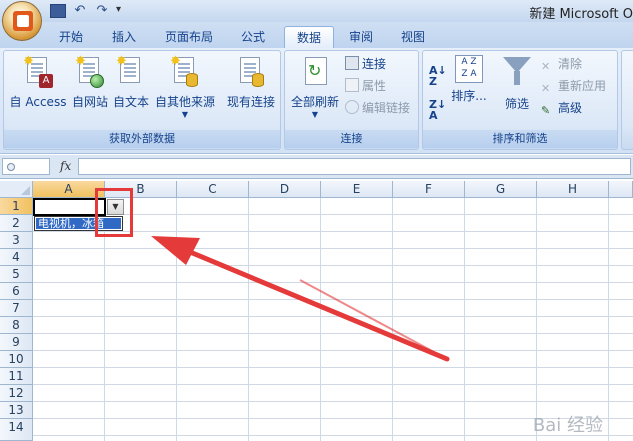 The height and width of the screenshot is (441, 633). I want to click on column-header-e: E, so click(357, 189).